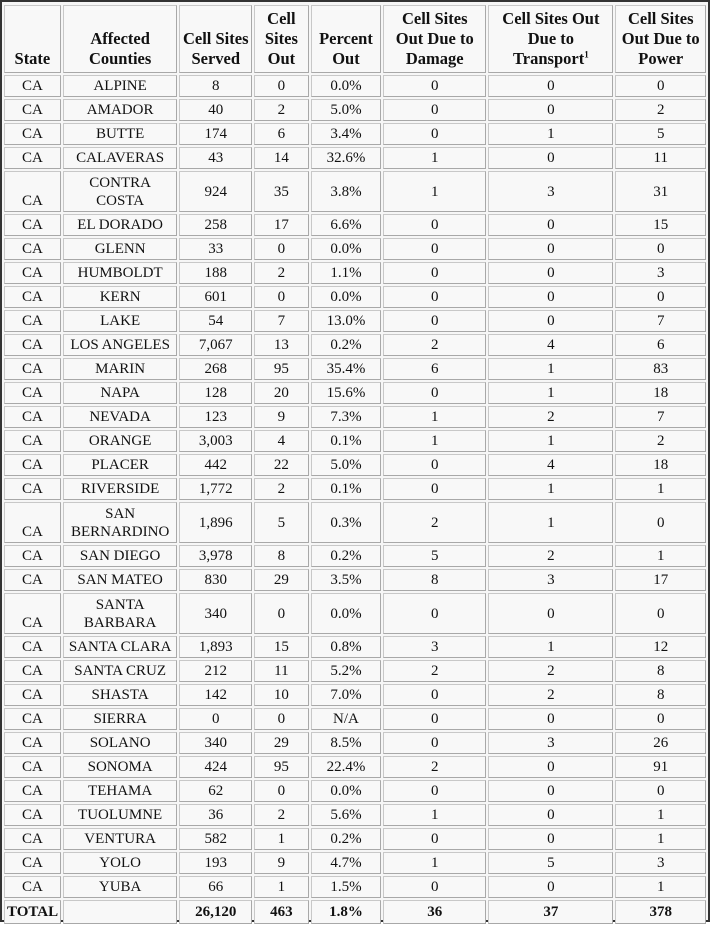 The height and width of the screenshot is (926, 710). What do you see at coordinates (551, 912) in the screenshot?
I see `cell-out-transport: 37` at bounding box center [551, 912].